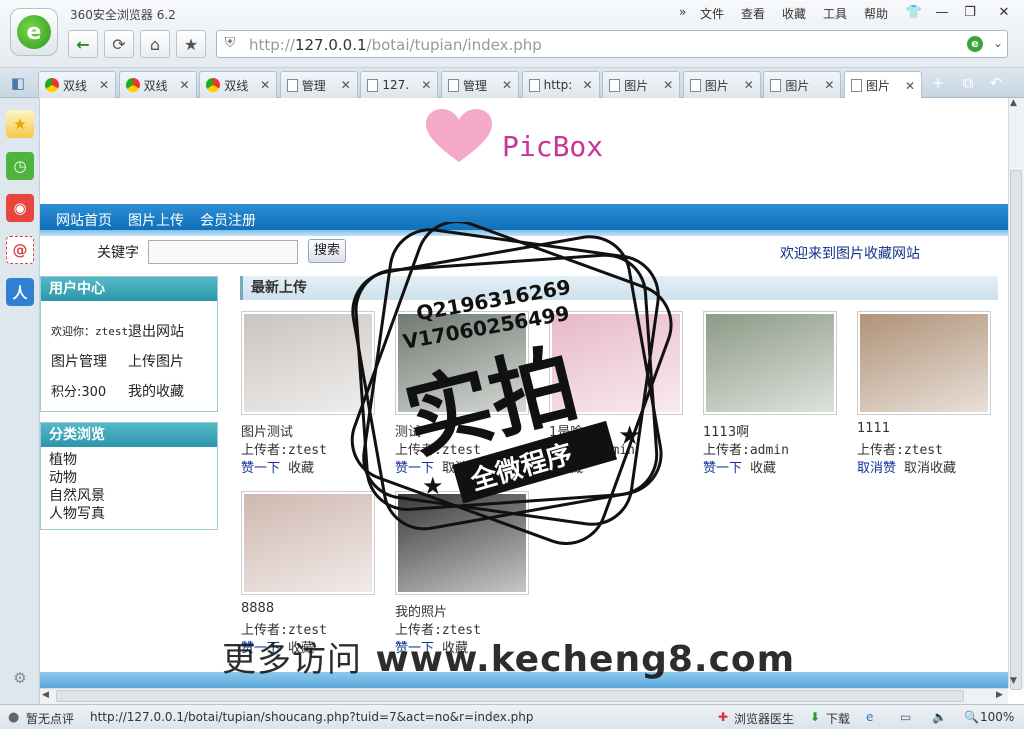  I want to click on picture-title: 1111, so click(924, 430).